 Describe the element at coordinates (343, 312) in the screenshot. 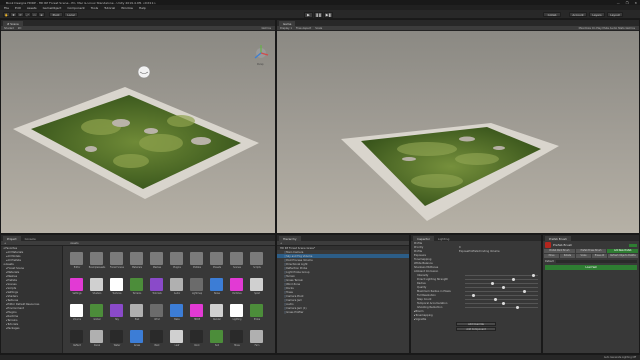

I see `hierarchy-item: ◻ Grass Profiler` at that location.